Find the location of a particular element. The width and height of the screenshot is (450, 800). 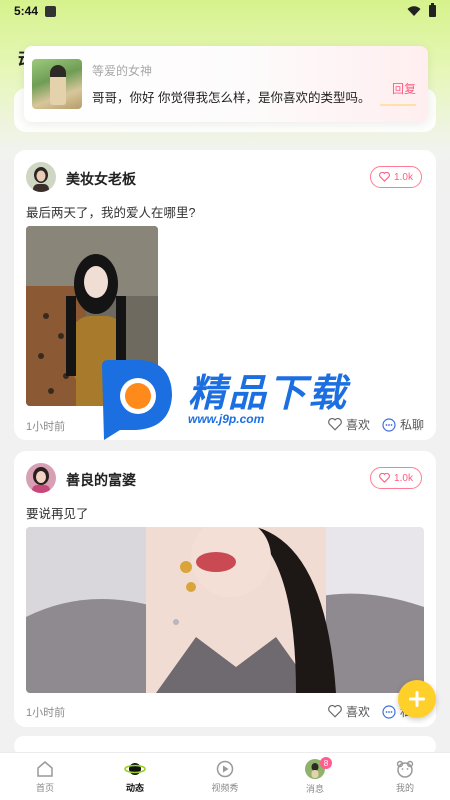

tab-profile: 我的 is located at coordinates (405, 776).